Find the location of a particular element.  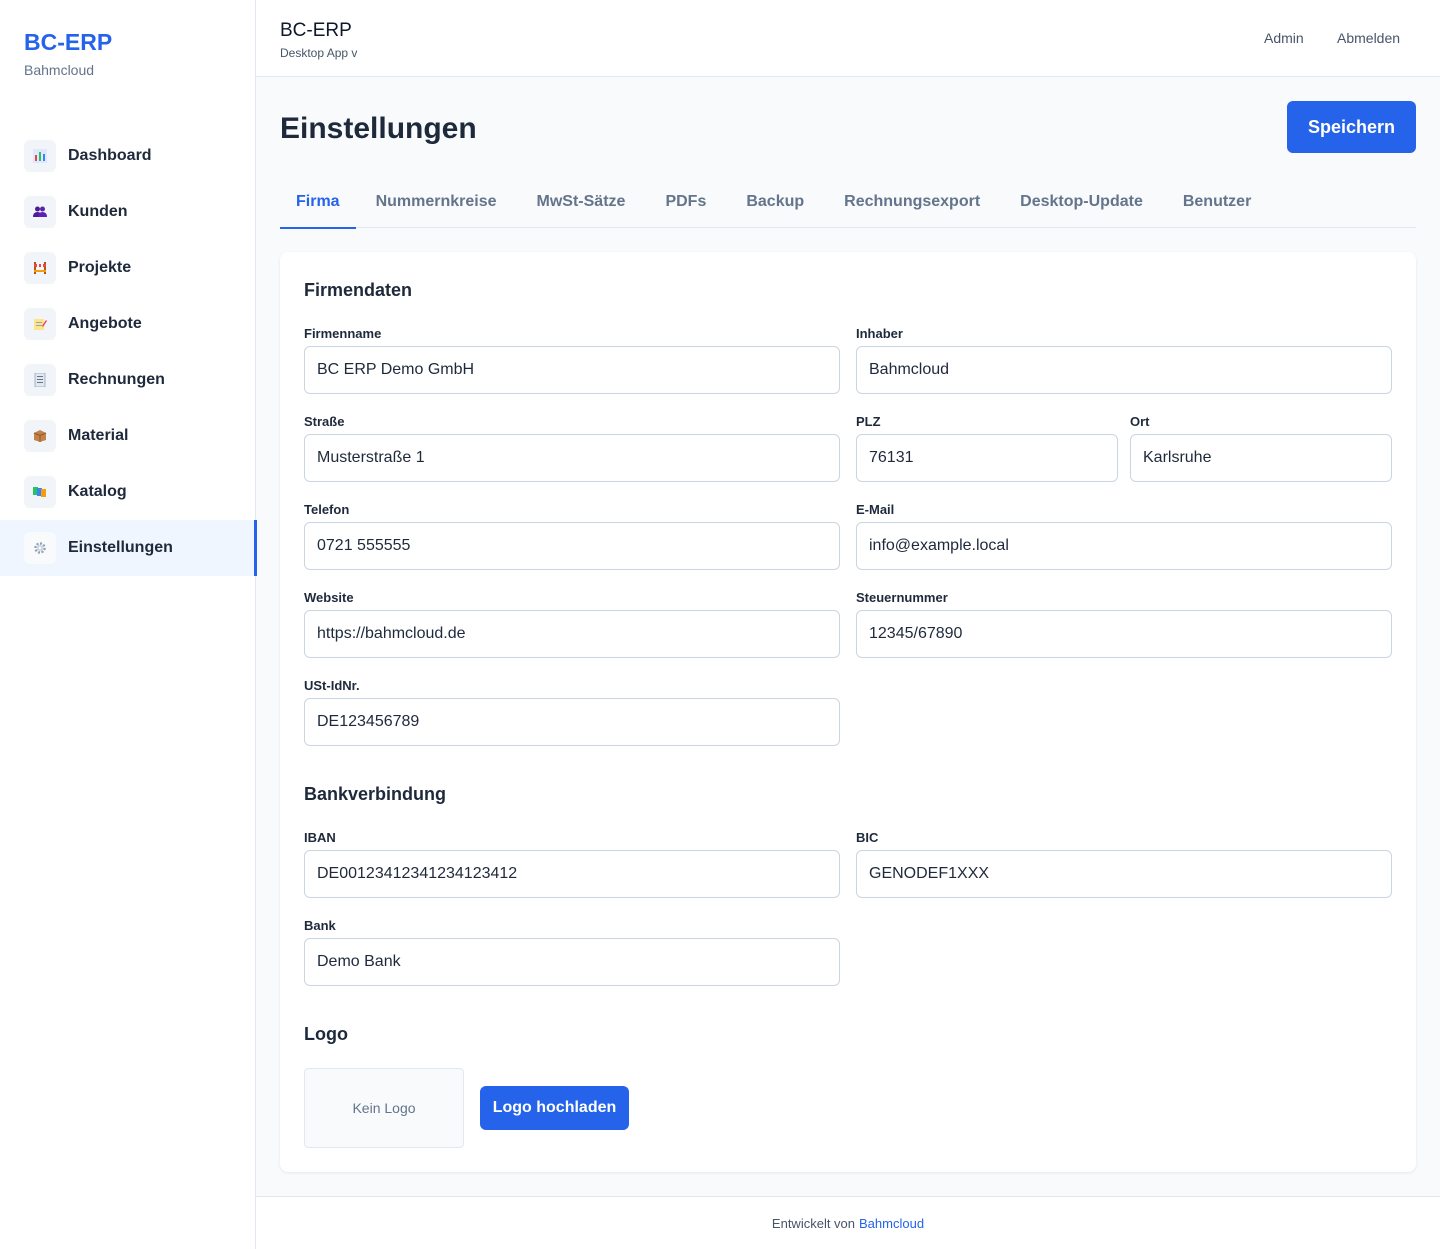

inhaber-field: Inhaber is located at coordinates (1124, 360).